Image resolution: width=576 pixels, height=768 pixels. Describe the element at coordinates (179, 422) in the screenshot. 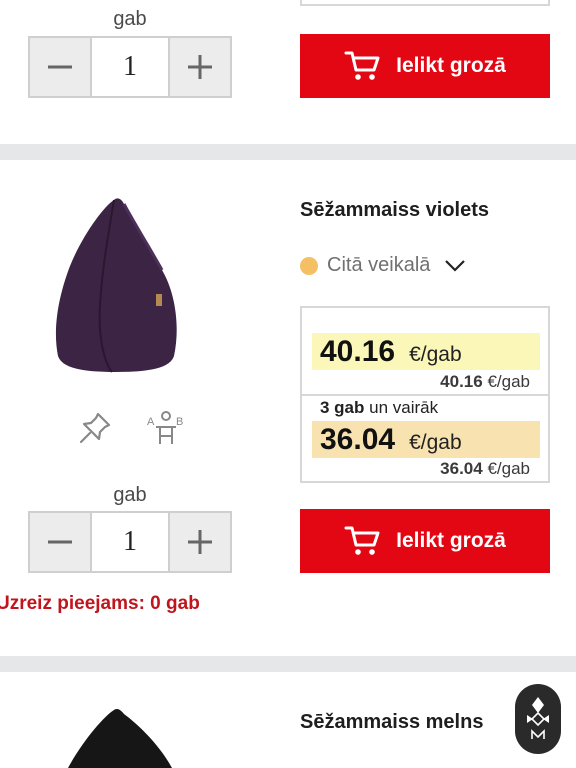

I see `svg-text: B` at that location.